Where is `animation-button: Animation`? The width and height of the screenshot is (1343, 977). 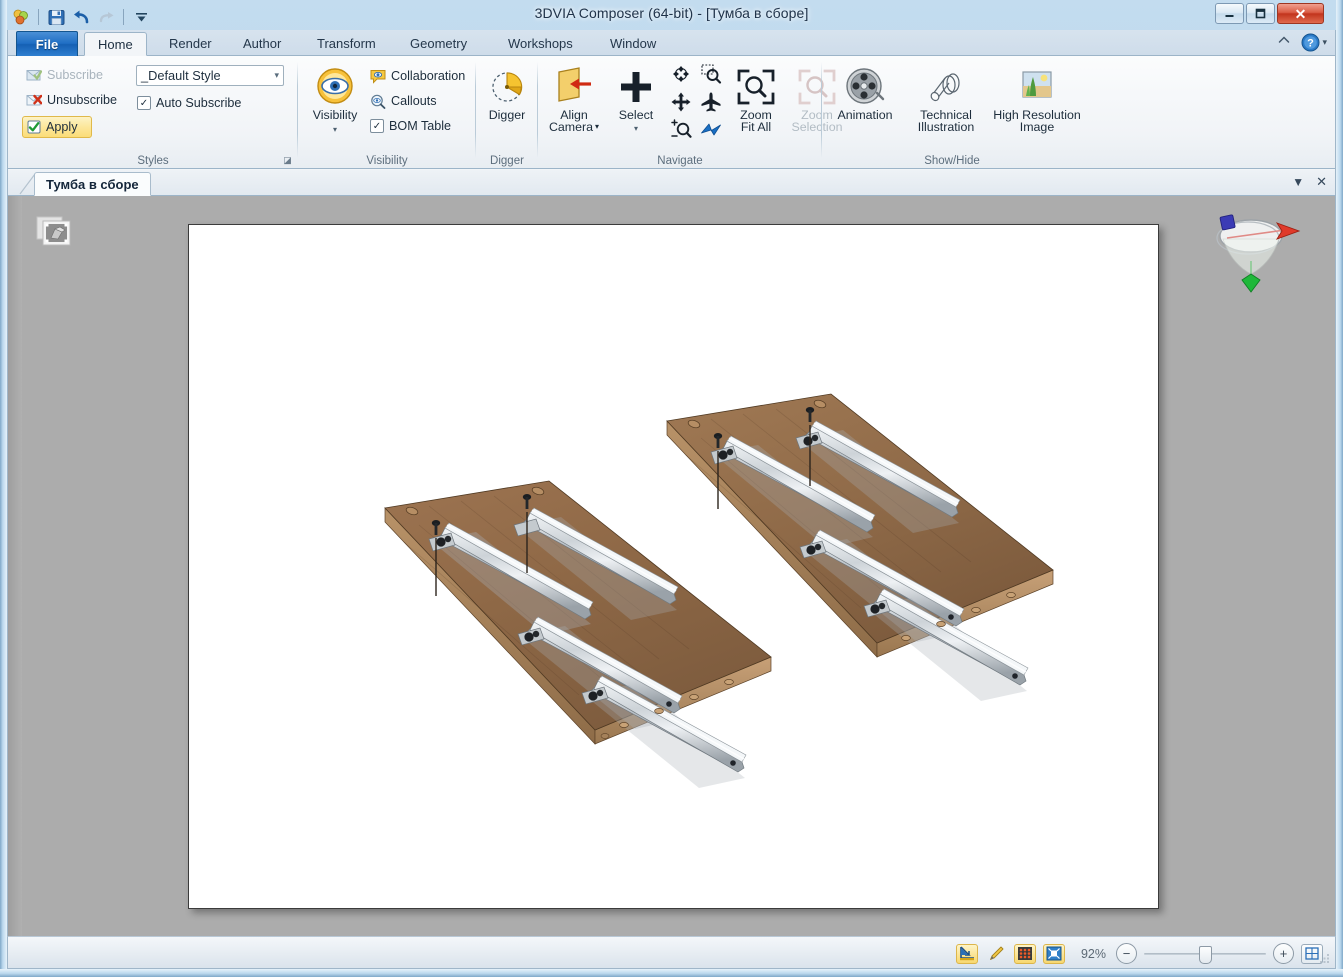 animation-button: Animation is located at coordinates (865, 93).